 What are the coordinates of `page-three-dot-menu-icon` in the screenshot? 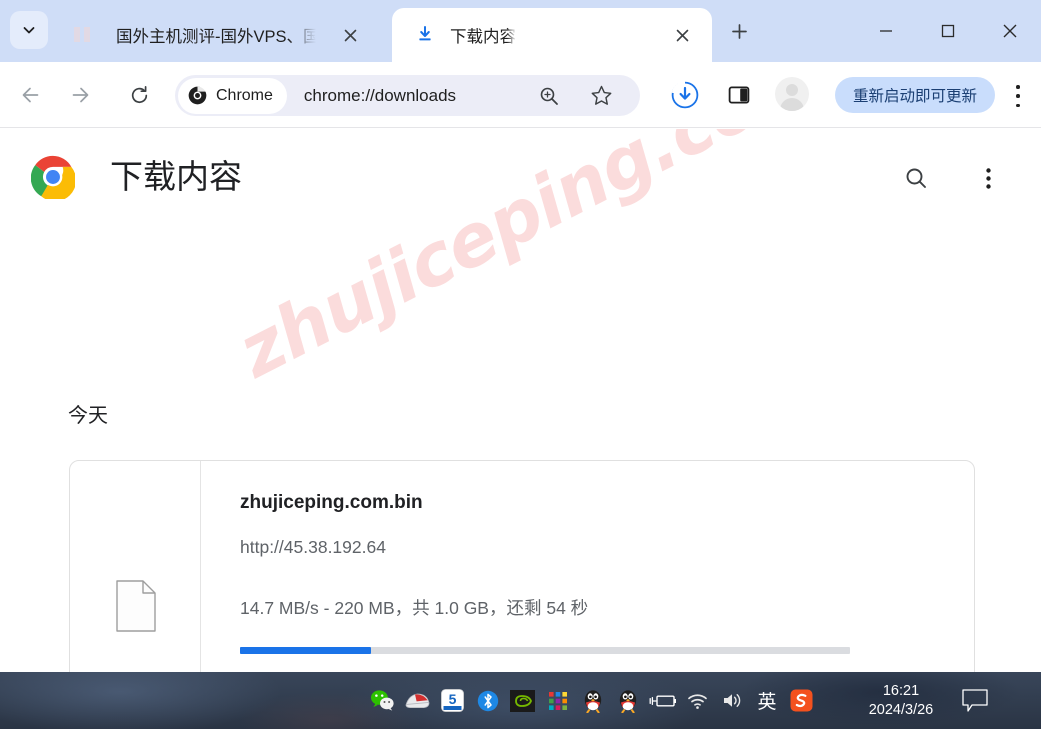 It's located at (988, 178).